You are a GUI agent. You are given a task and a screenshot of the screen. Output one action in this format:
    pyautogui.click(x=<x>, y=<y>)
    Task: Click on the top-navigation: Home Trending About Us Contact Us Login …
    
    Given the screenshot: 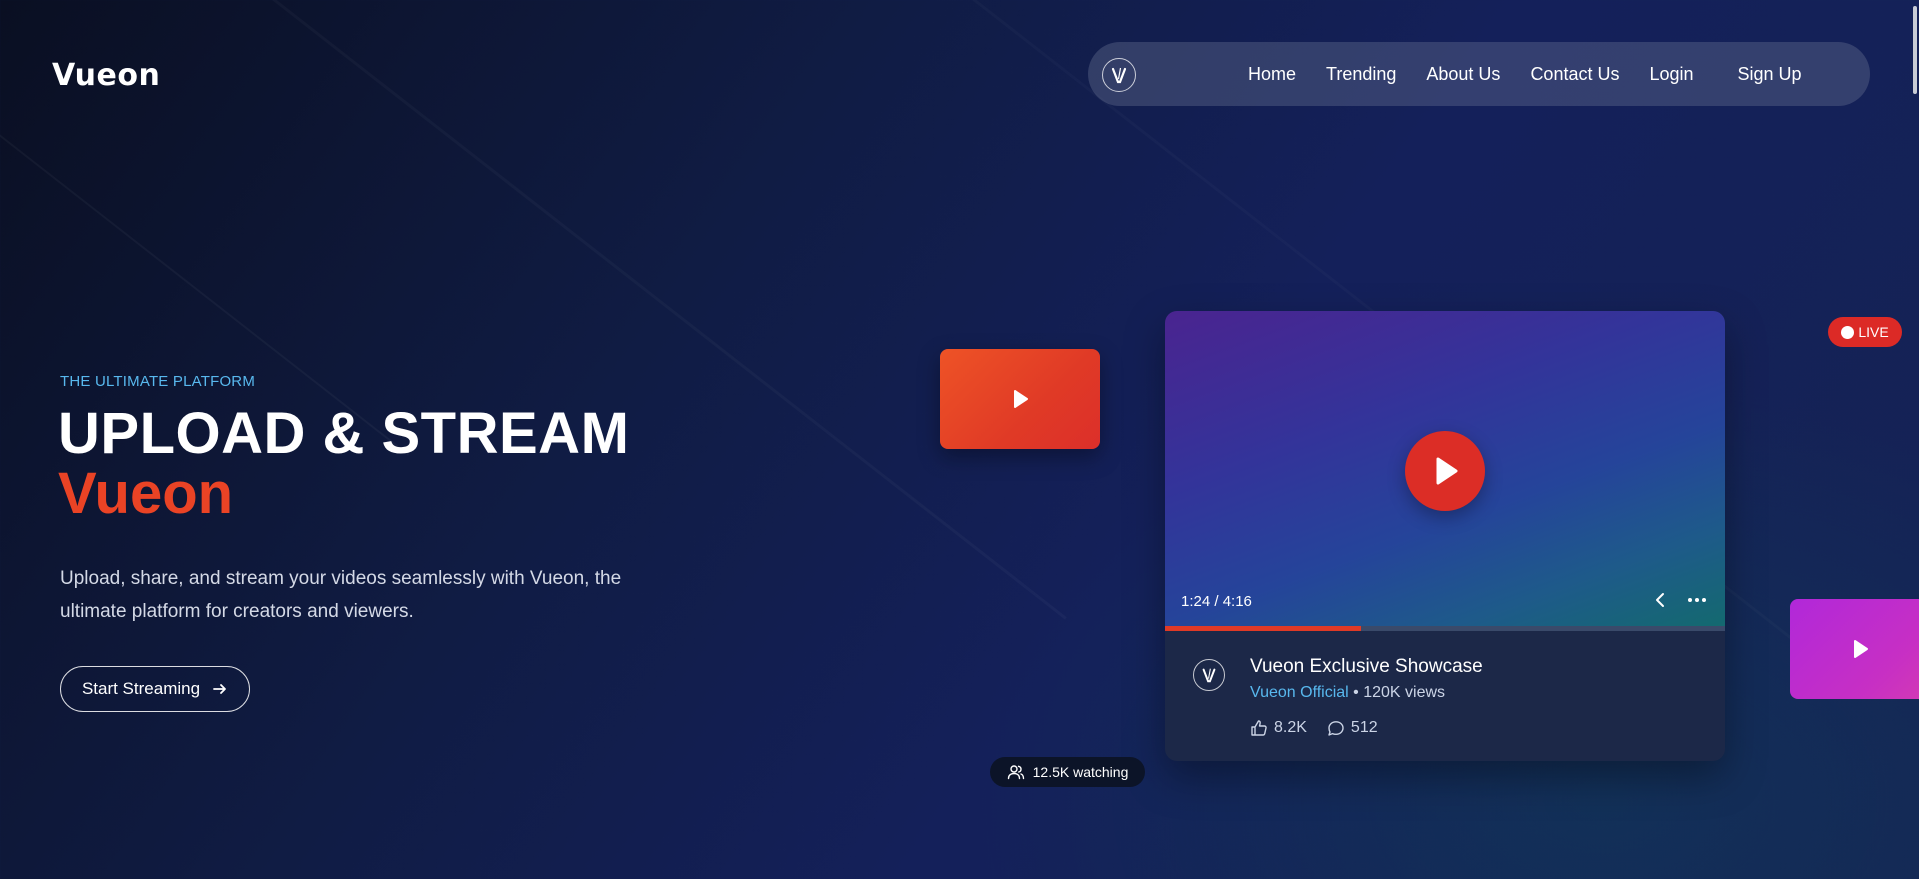 What is the action you would take?
    pyautogui.click(x=1479, y=74)
    